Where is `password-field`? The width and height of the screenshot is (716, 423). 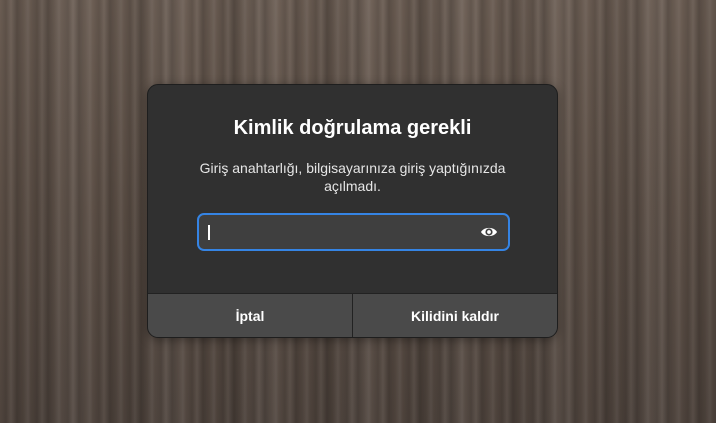
password-field is located at coordinates (353, 232).